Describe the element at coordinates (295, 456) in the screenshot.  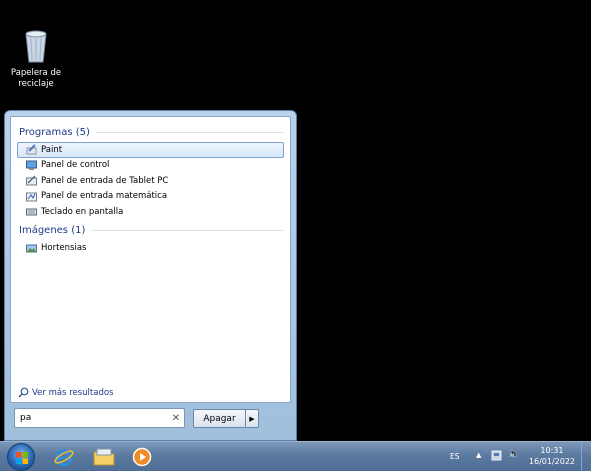
I see `taskbar: ES ▲ 🔈 10:31 16/01/2022` at that location.